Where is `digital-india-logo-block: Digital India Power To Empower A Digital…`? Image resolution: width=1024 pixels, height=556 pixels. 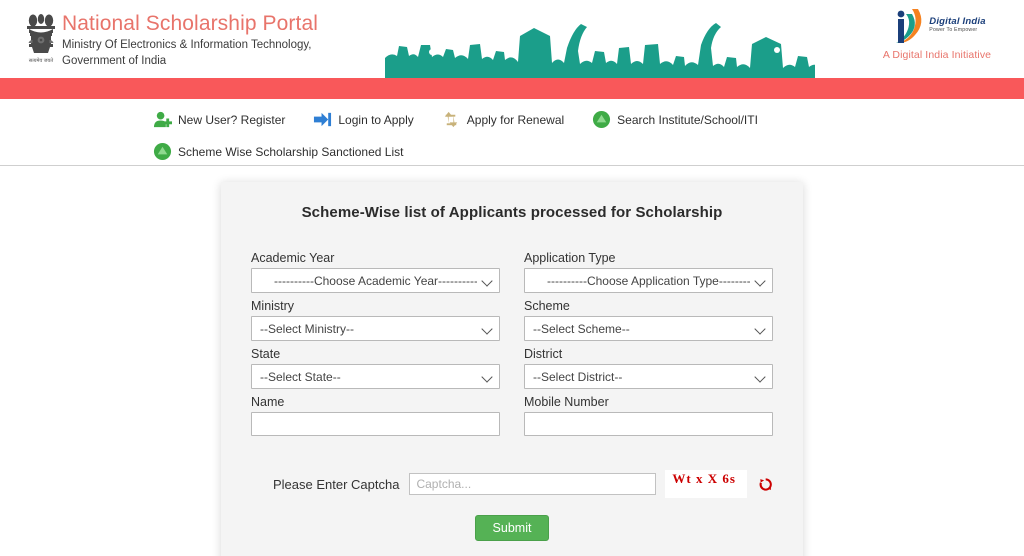
digital-india-logo-block: Digital India Power To Empower A Digital… is located at coordinates (937, 32).